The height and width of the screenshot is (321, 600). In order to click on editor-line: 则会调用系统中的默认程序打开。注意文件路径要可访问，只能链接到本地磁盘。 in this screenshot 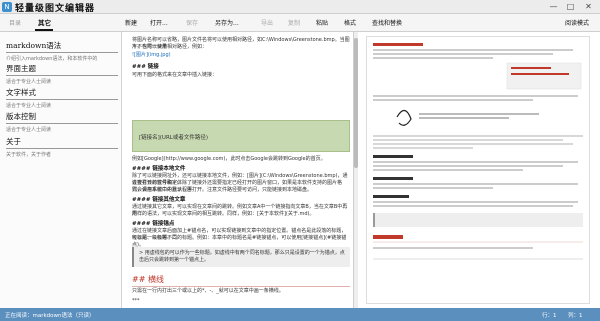, I will do `click(222, 190)`.